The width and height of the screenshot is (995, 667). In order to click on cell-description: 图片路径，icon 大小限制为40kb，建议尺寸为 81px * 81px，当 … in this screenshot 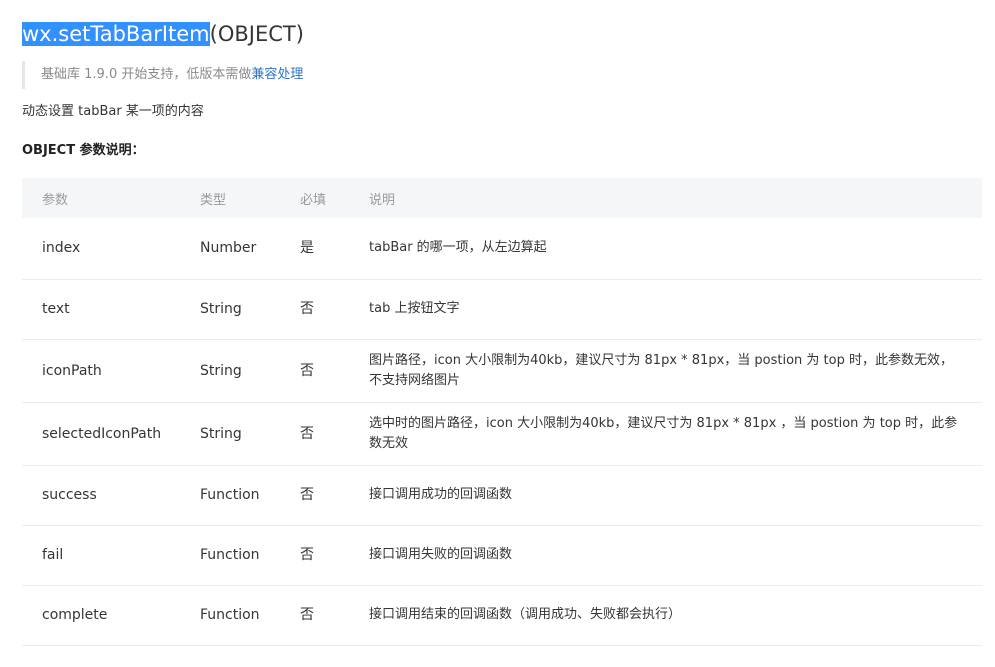, I will do `click(665, 371)`.